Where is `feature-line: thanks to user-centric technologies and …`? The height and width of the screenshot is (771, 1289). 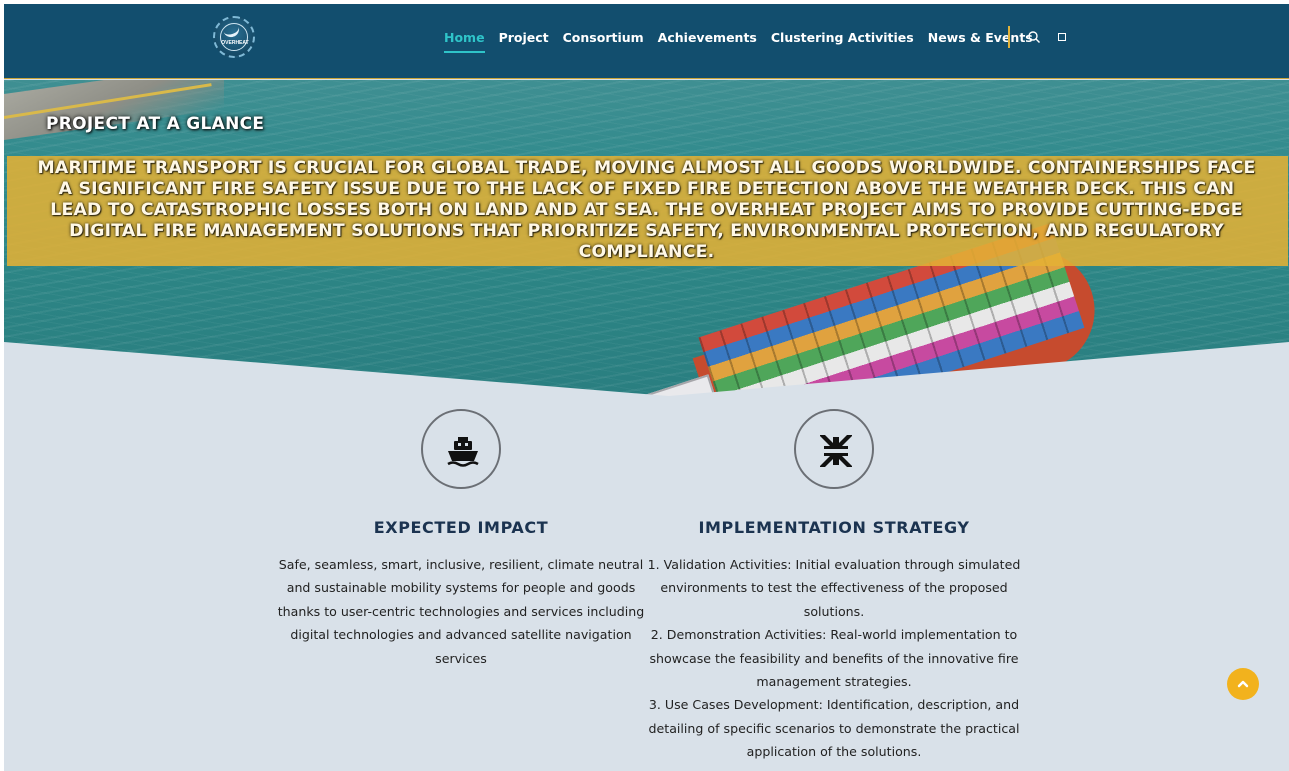 feature-line: thanks to user-centric technologies and … is located at coordinates (461, 611).